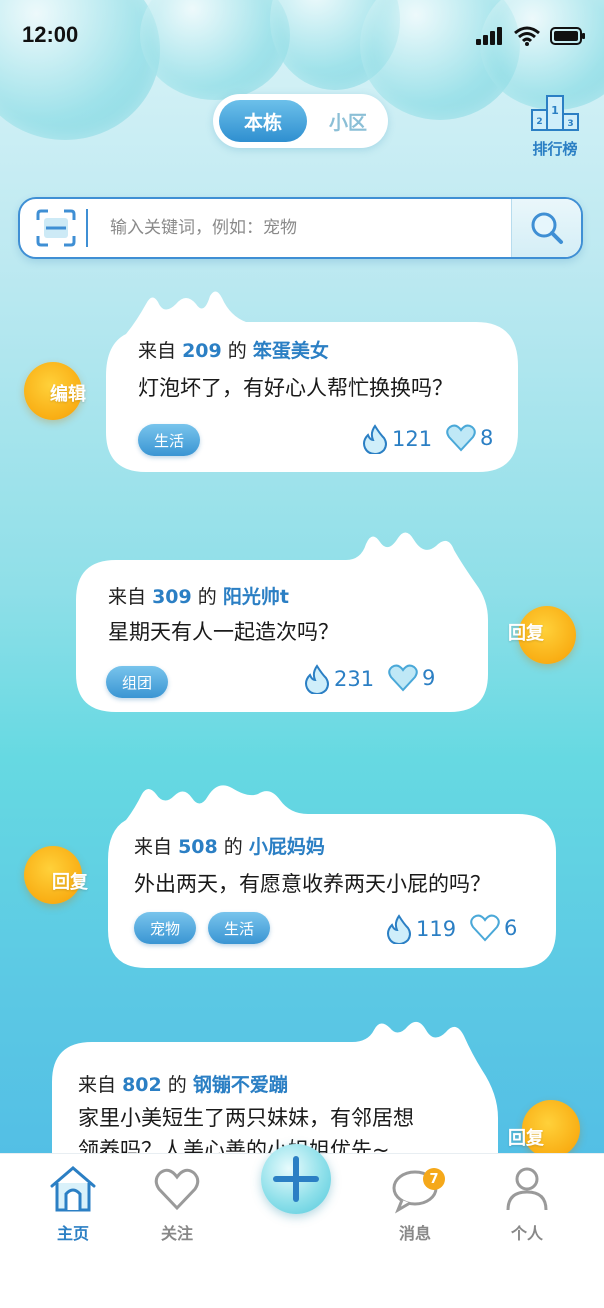  Describe the element at coordinates (527, 36) in the screenshot. I see `wifi-icon` at that location.